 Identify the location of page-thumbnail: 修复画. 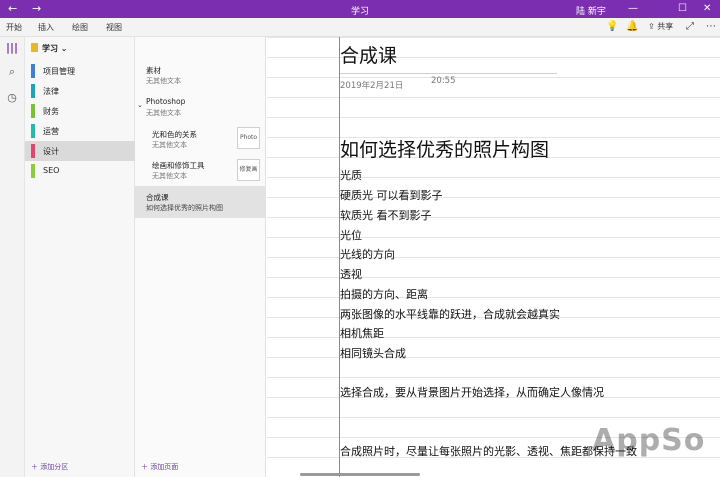
(248, 170).